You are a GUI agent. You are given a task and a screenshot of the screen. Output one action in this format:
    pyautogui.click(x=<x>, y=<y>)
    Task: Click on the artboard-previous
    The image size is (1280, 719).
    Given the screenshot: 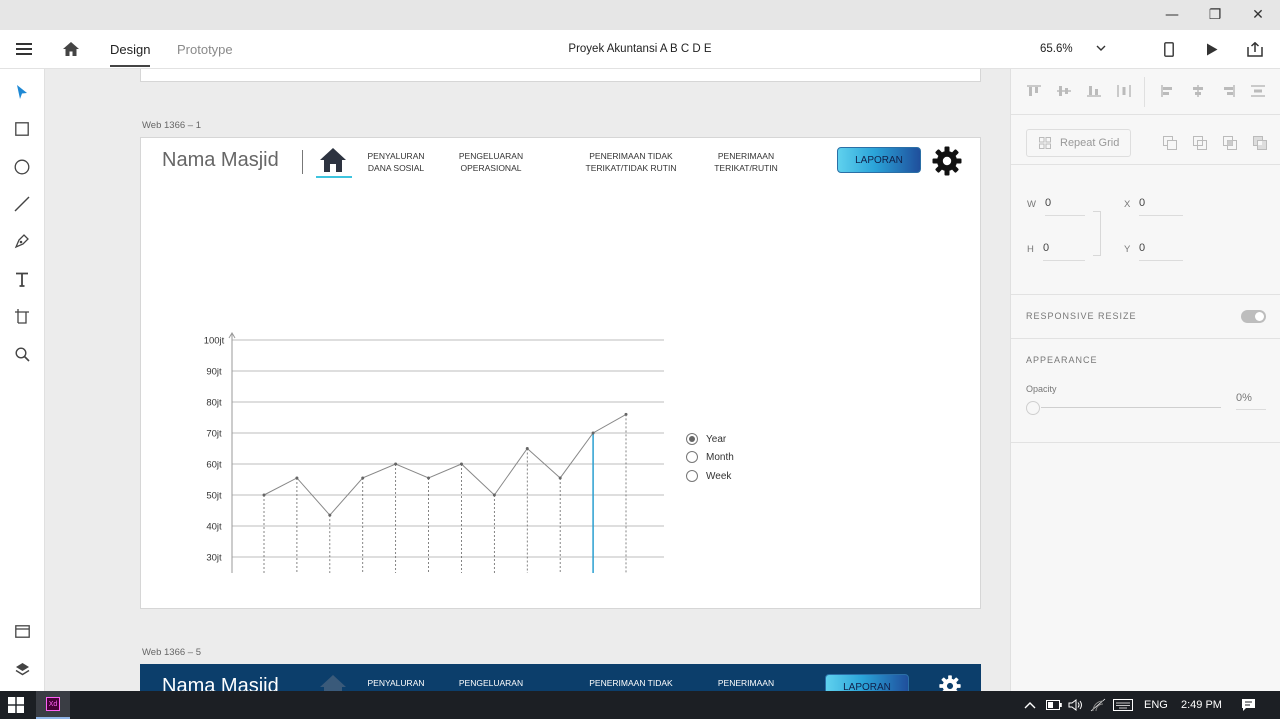 What is the action you would take?
    pyautogui.click(x=560, y=75)
    